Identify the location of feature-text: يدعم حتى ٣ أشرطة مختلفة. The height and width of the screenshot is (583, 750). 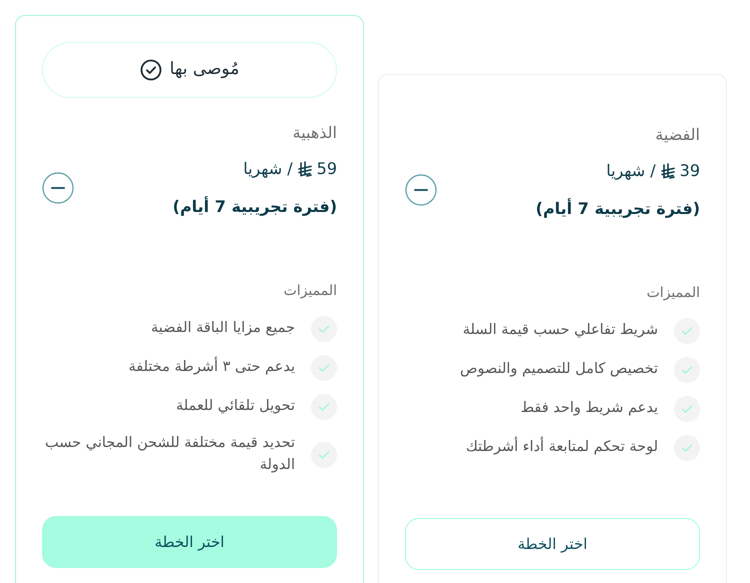
(211, 368).